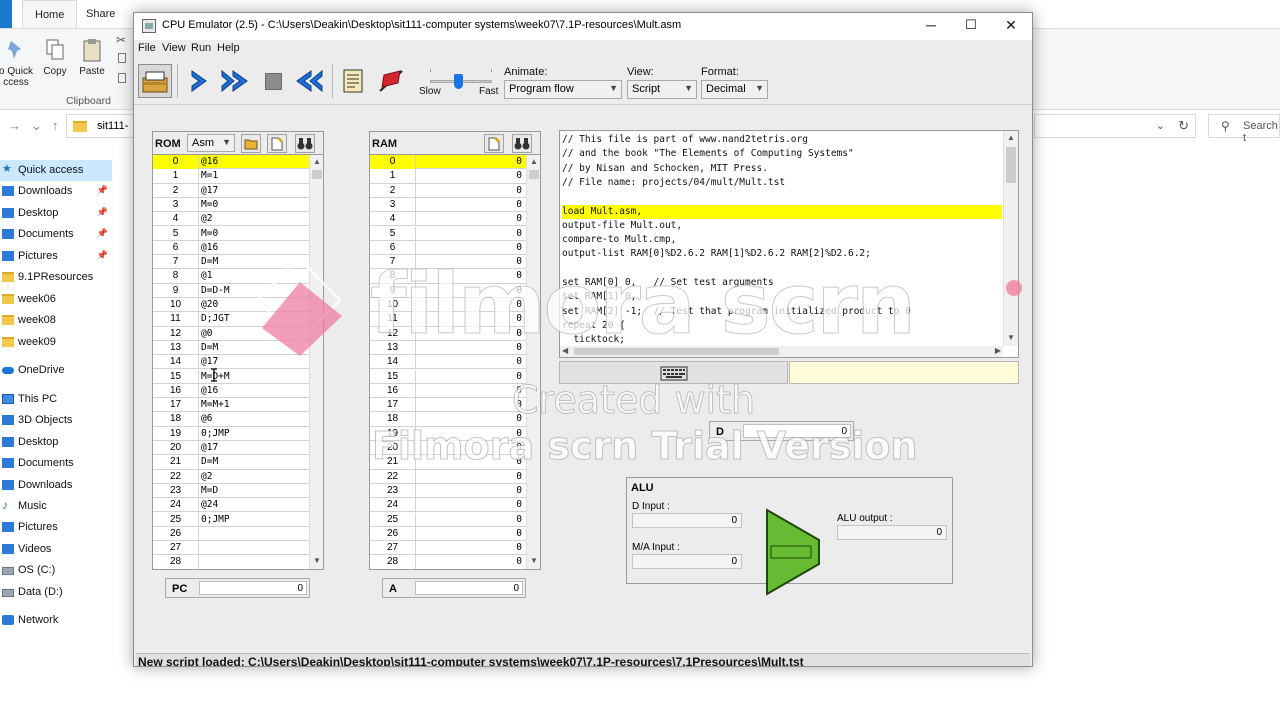 This screenshot has width=1280, height=720. I want to click on rom-value: D;JGT, so click(254, 319).